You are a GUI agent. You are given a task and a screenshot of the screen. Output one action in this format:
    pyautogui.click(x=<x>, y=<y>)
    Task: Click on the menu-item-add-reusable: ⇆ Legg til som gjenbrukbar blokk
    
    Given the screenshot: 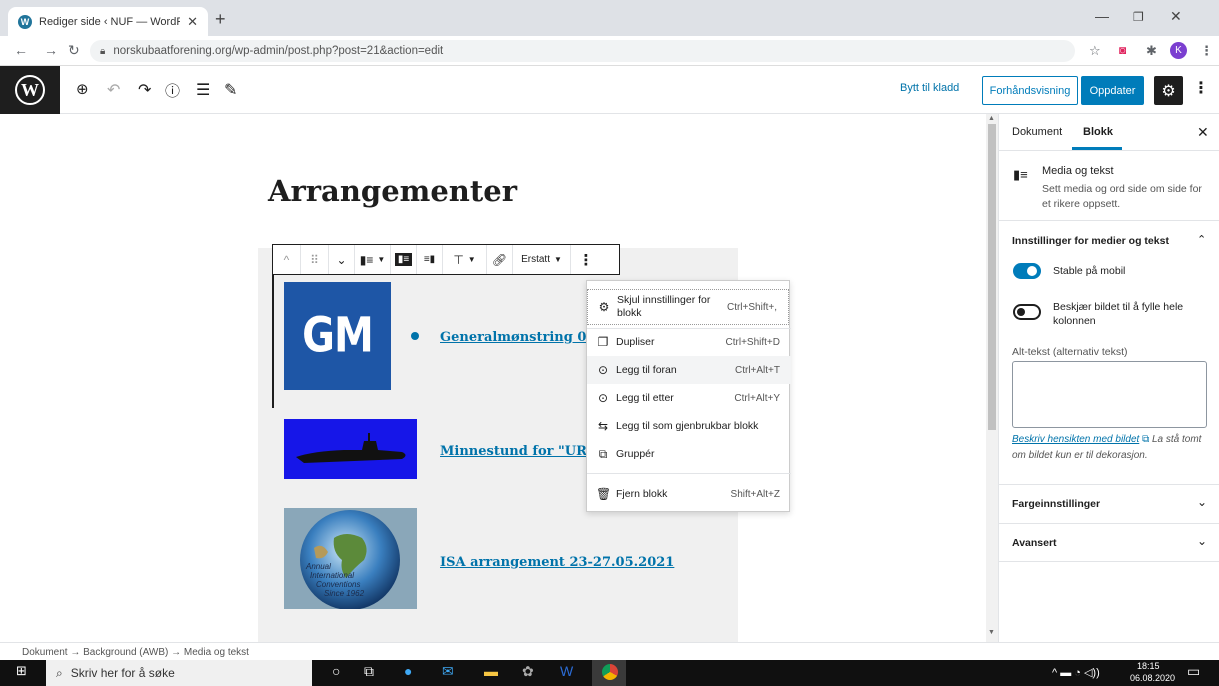 What is the action you would take?
    pyautogui.click(x=689, y=426)
    